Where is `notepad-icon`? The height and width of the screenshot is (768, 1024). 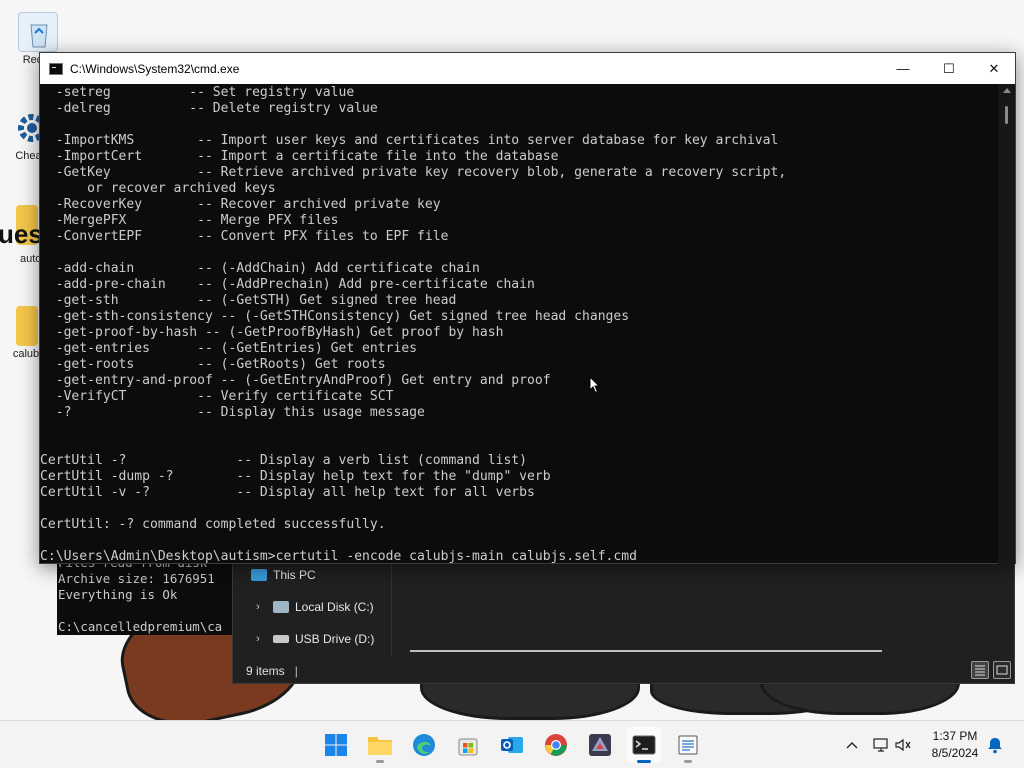
notepad-icon is located at coordinates (688, 745).